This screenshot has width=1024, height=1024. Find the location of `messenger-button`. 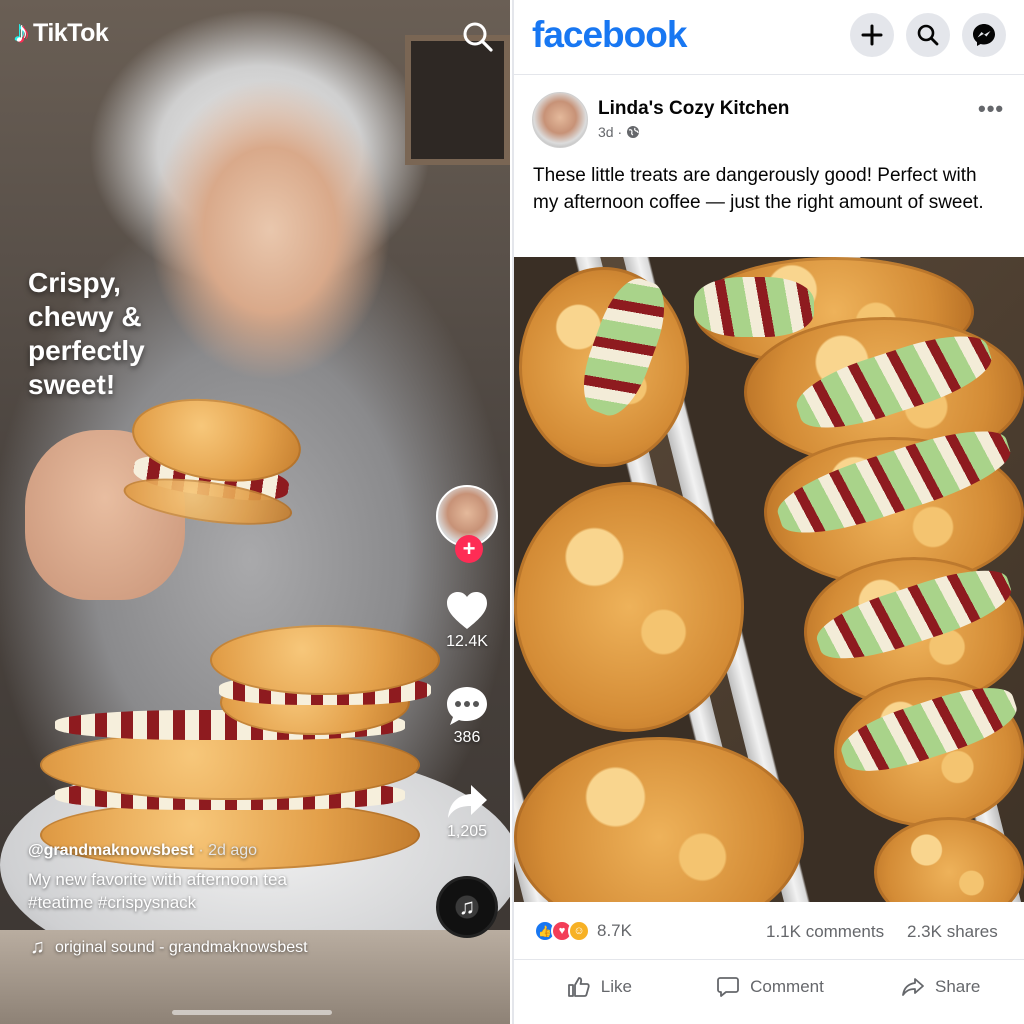

messenger-button is located at coordinates (984, 35).